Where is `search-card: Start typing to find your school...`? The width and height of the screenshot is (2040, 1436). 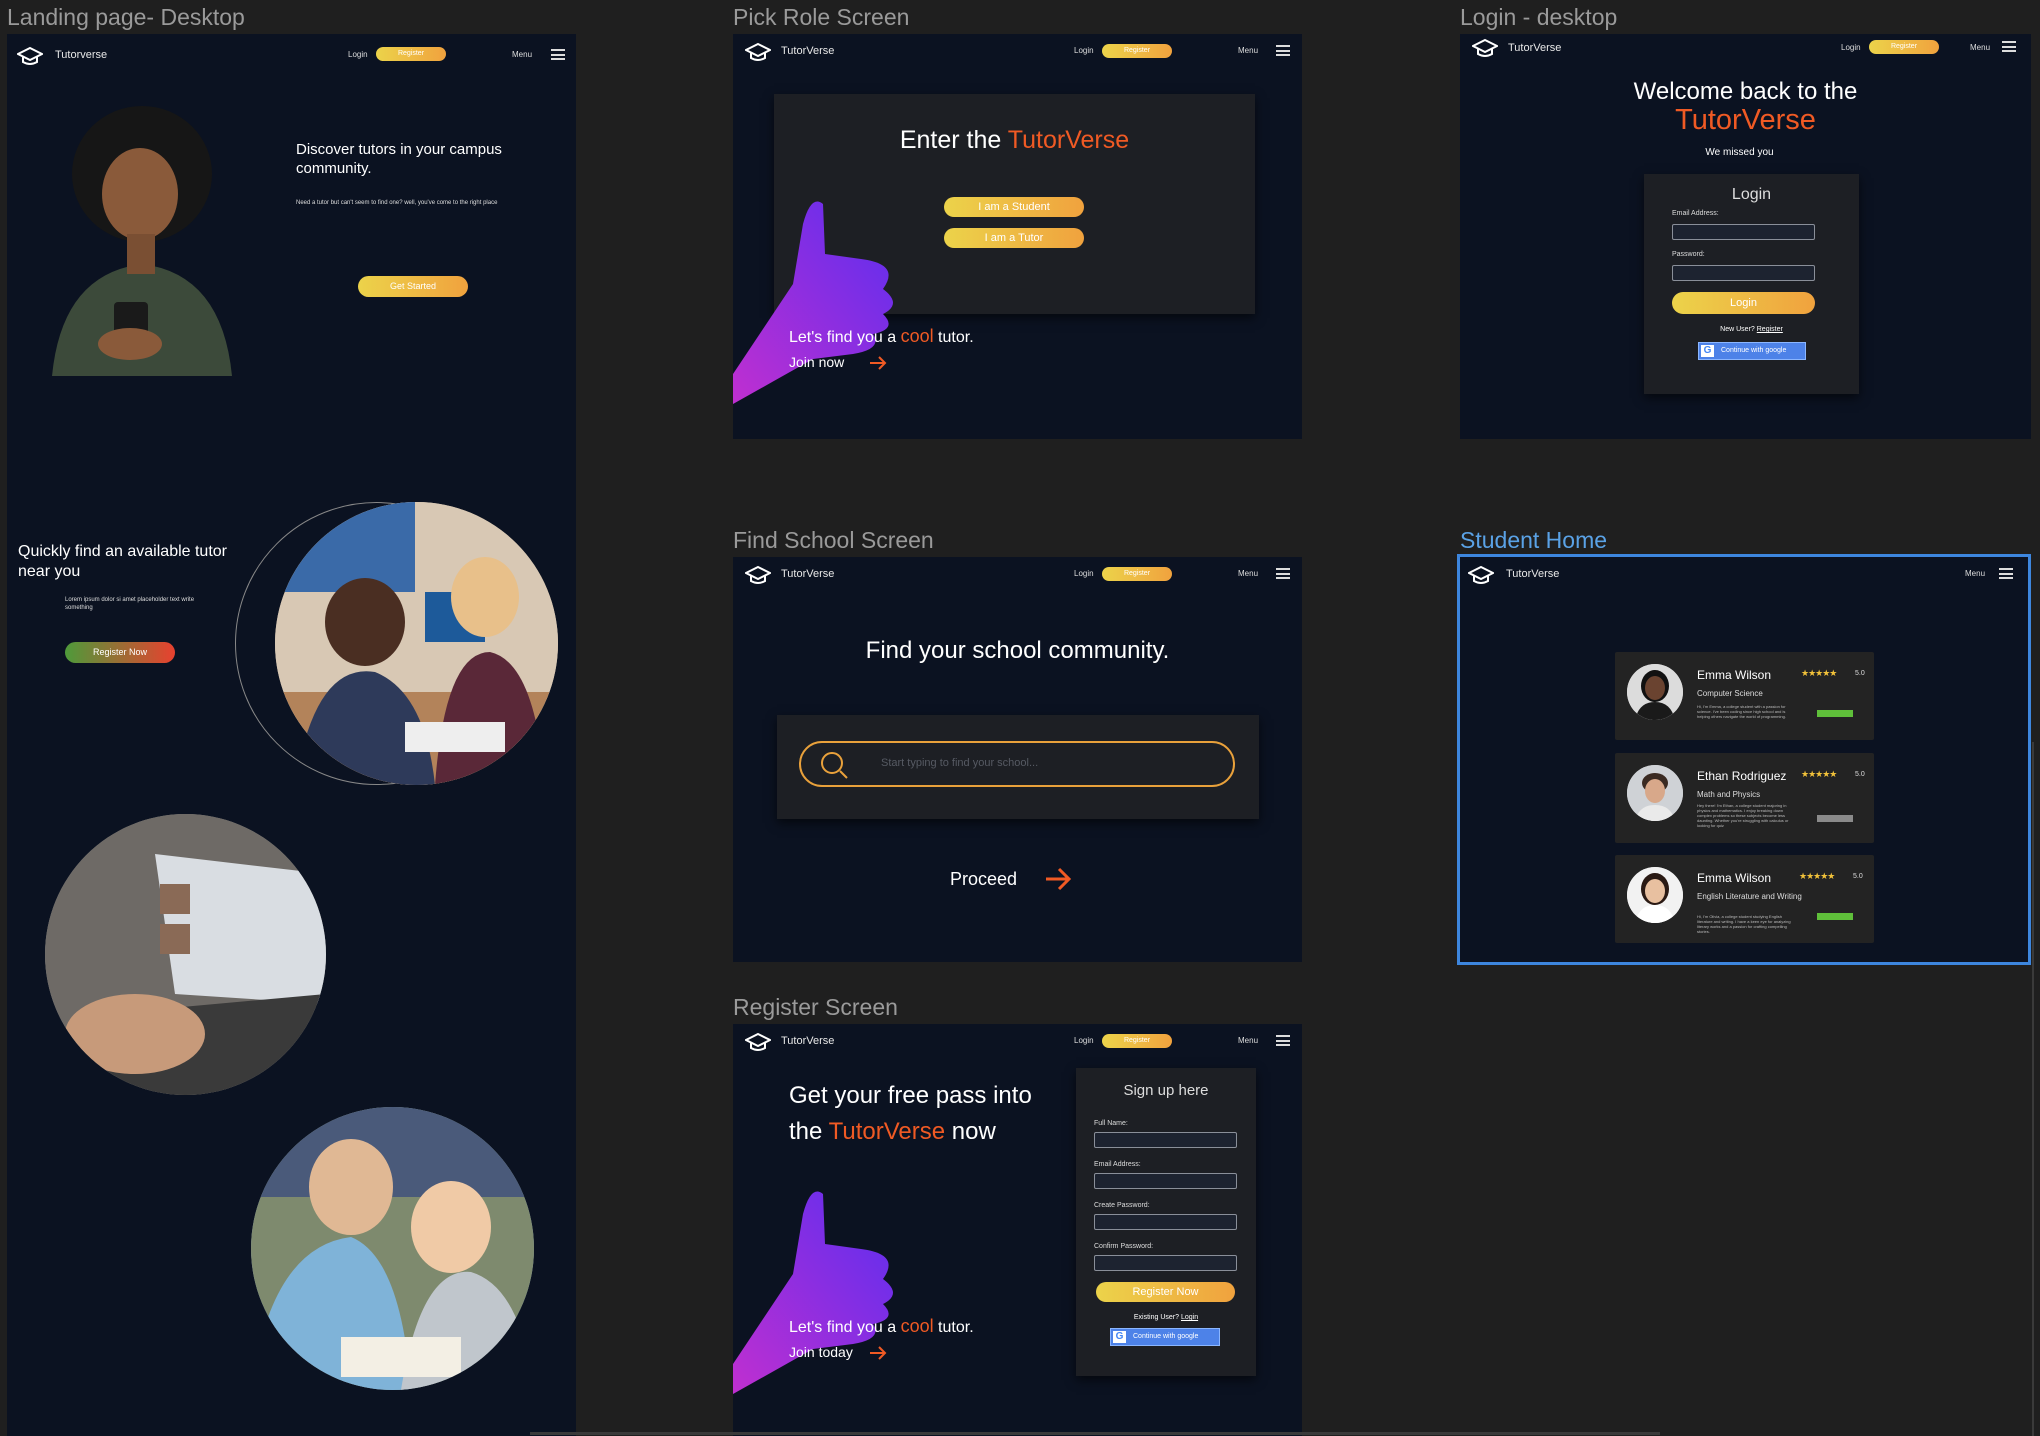
search-card: Start typing to find your school... is located at coordinates (1018, 767).